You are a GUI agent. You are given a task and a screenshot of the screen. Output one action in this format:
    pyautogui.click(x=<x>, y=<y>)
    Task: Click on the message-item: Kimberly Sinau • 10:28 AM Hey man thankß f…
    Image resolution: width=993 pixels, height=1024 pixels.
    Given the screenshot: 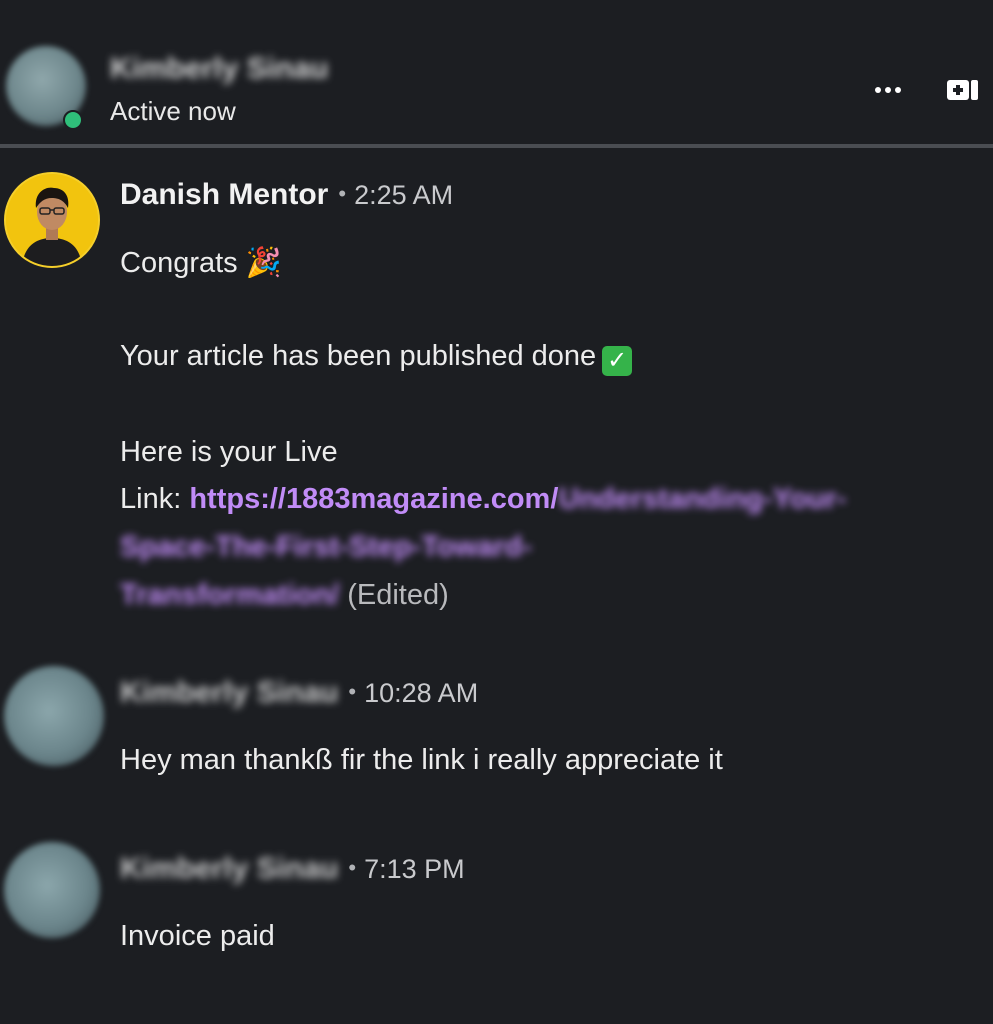 What is the action you would take?
    pyautogui.click(x=496, y=729)
    